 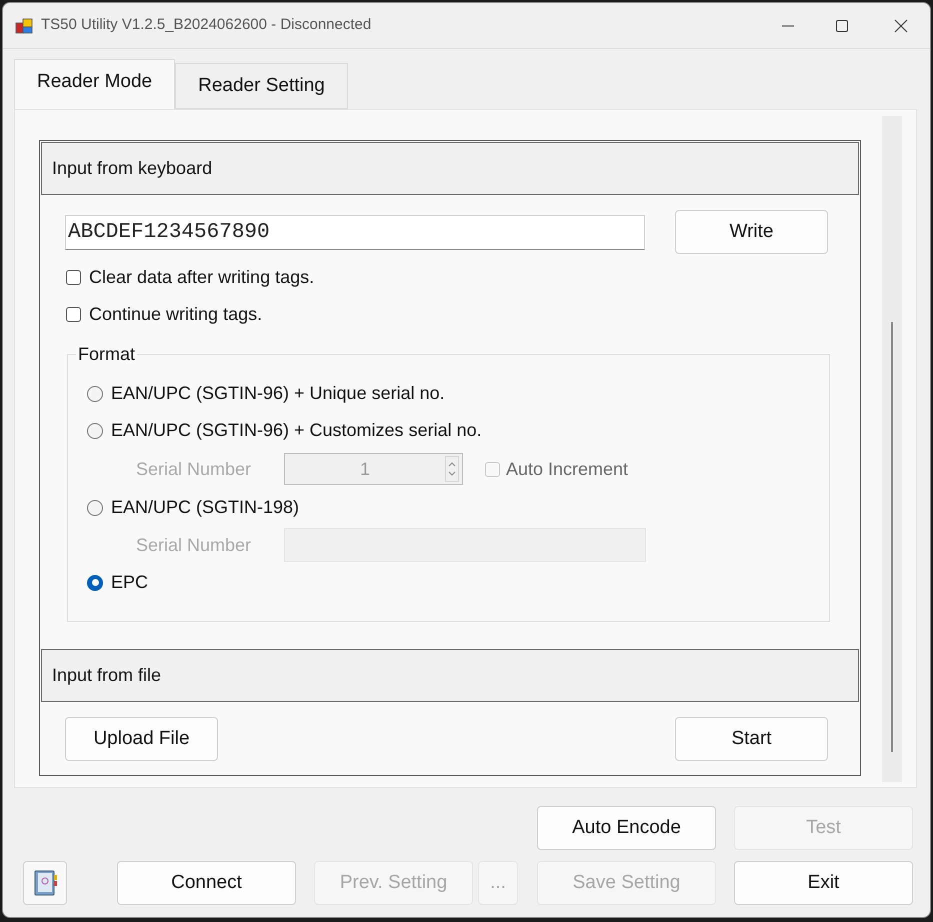 I want to click on upload-file-button: Upload File, so click(x=141, y=739).